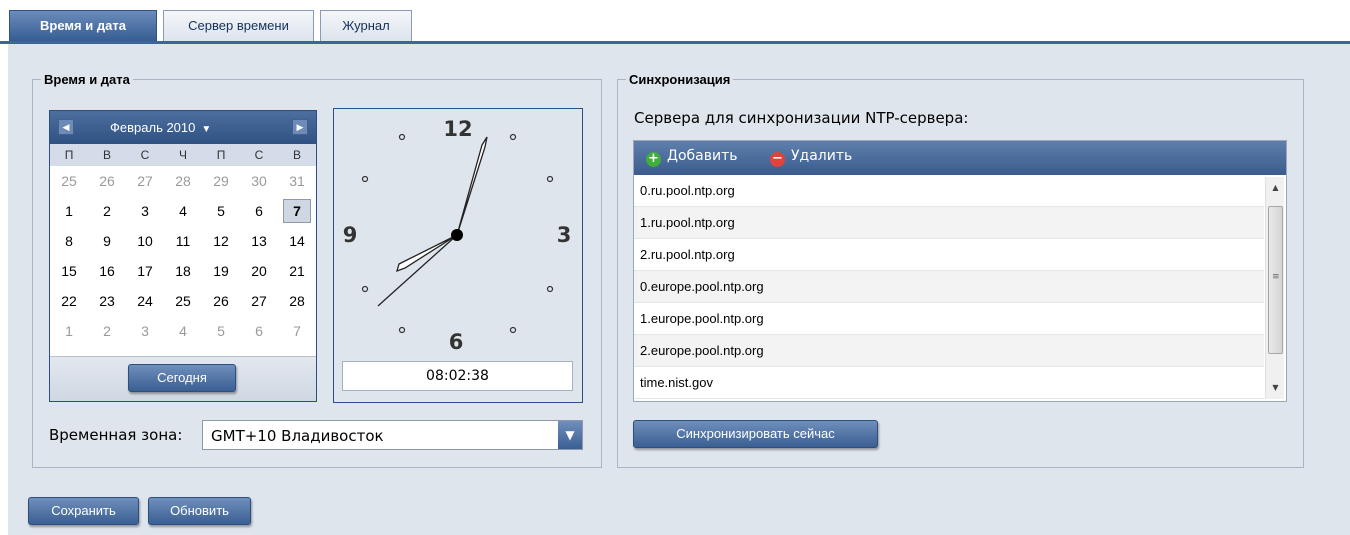 The width and height of the screenshot is (1350, 535). What do you see at coordinates (160, 127) in the screenshot?
I see `month-picker: Февраль 2010 ▼` at bounding box center [160, 127].